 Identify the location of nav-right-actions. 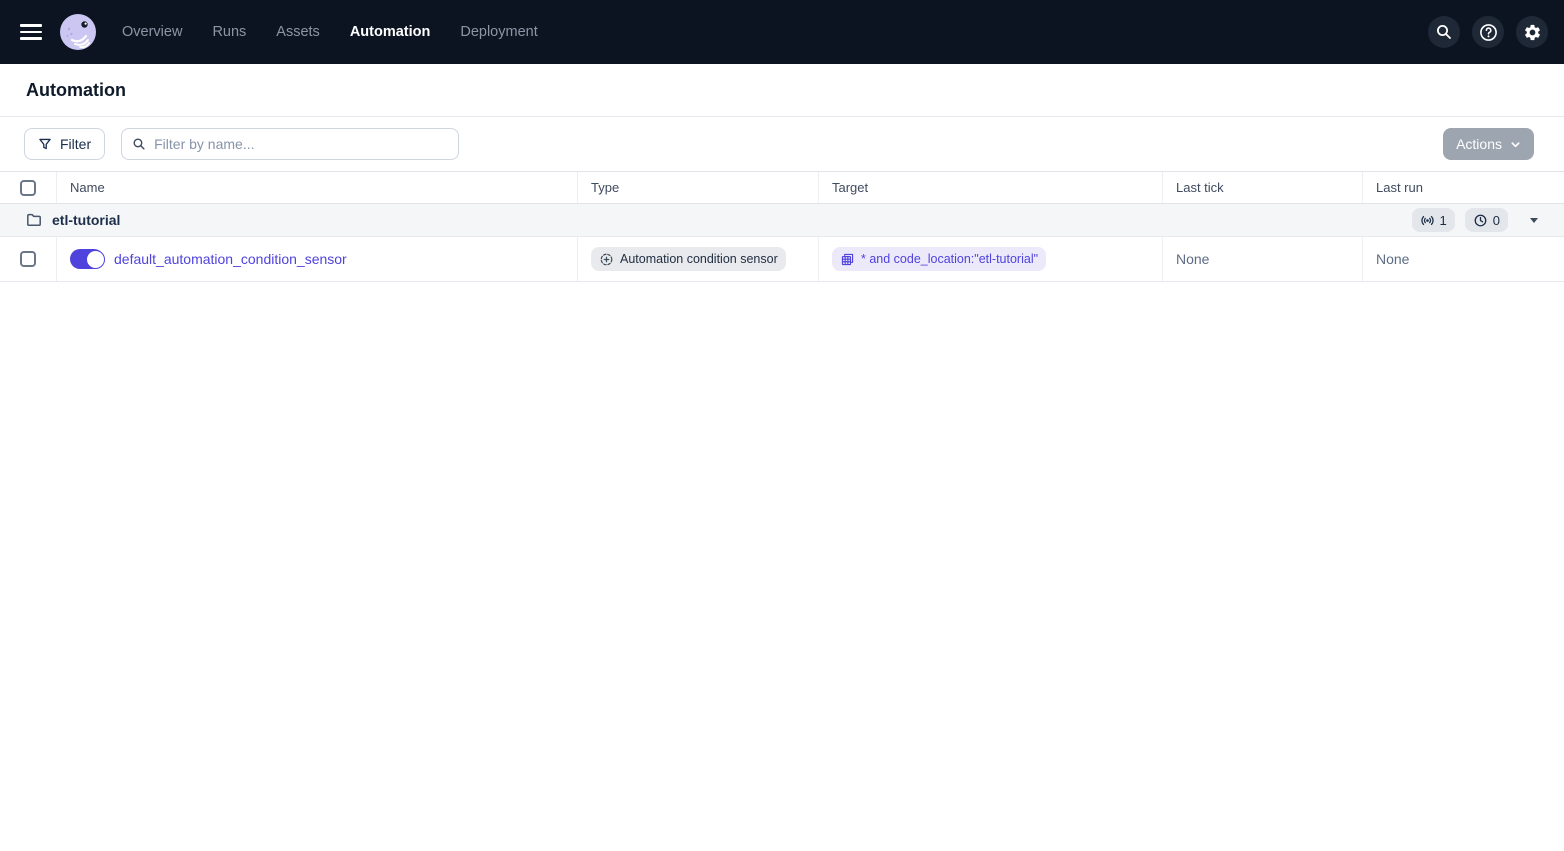
(1488, 32).